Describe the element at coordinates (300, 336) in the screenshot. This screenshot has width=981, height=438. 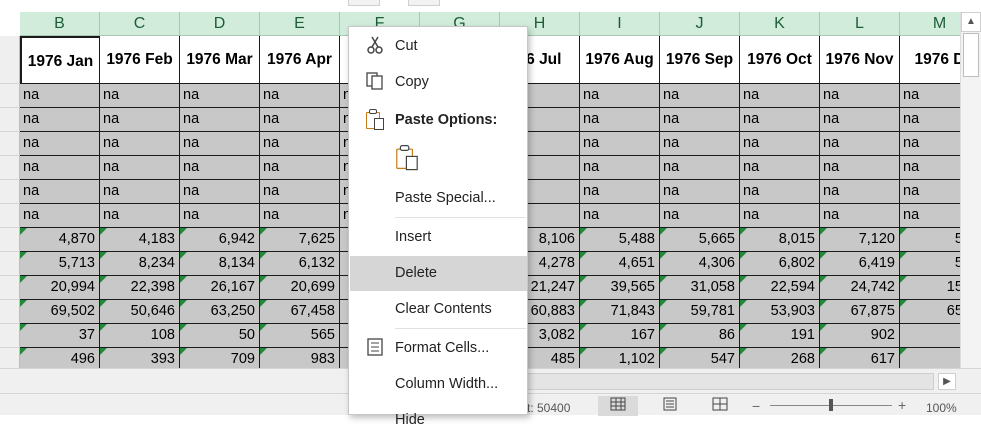
I see `table-cell: 565` at that location.